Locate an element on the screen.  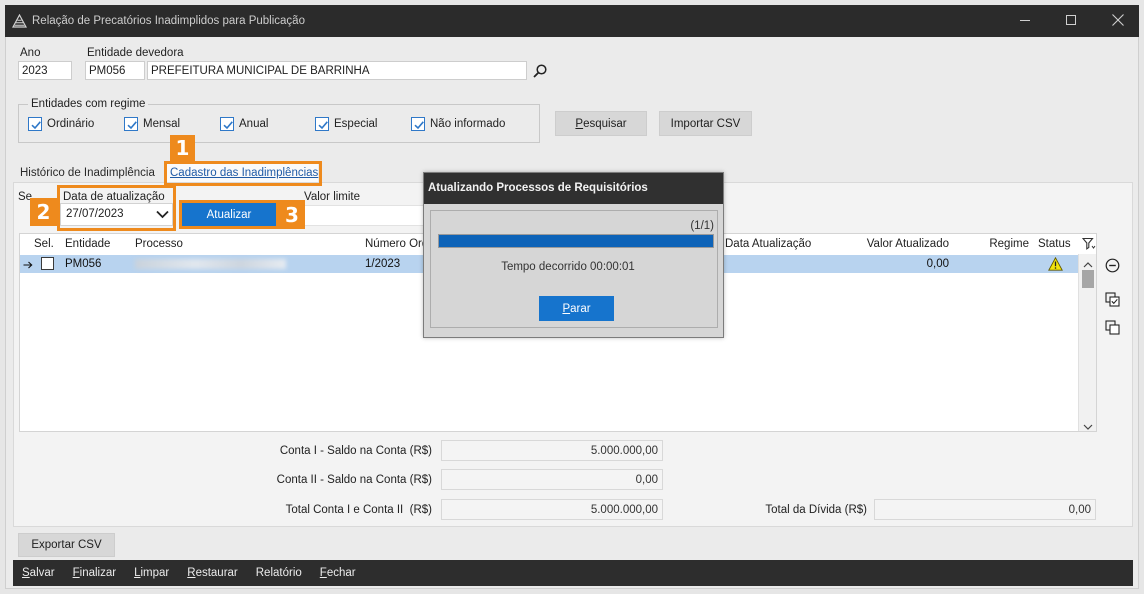
search-icon is located at coordinates (540, 71).